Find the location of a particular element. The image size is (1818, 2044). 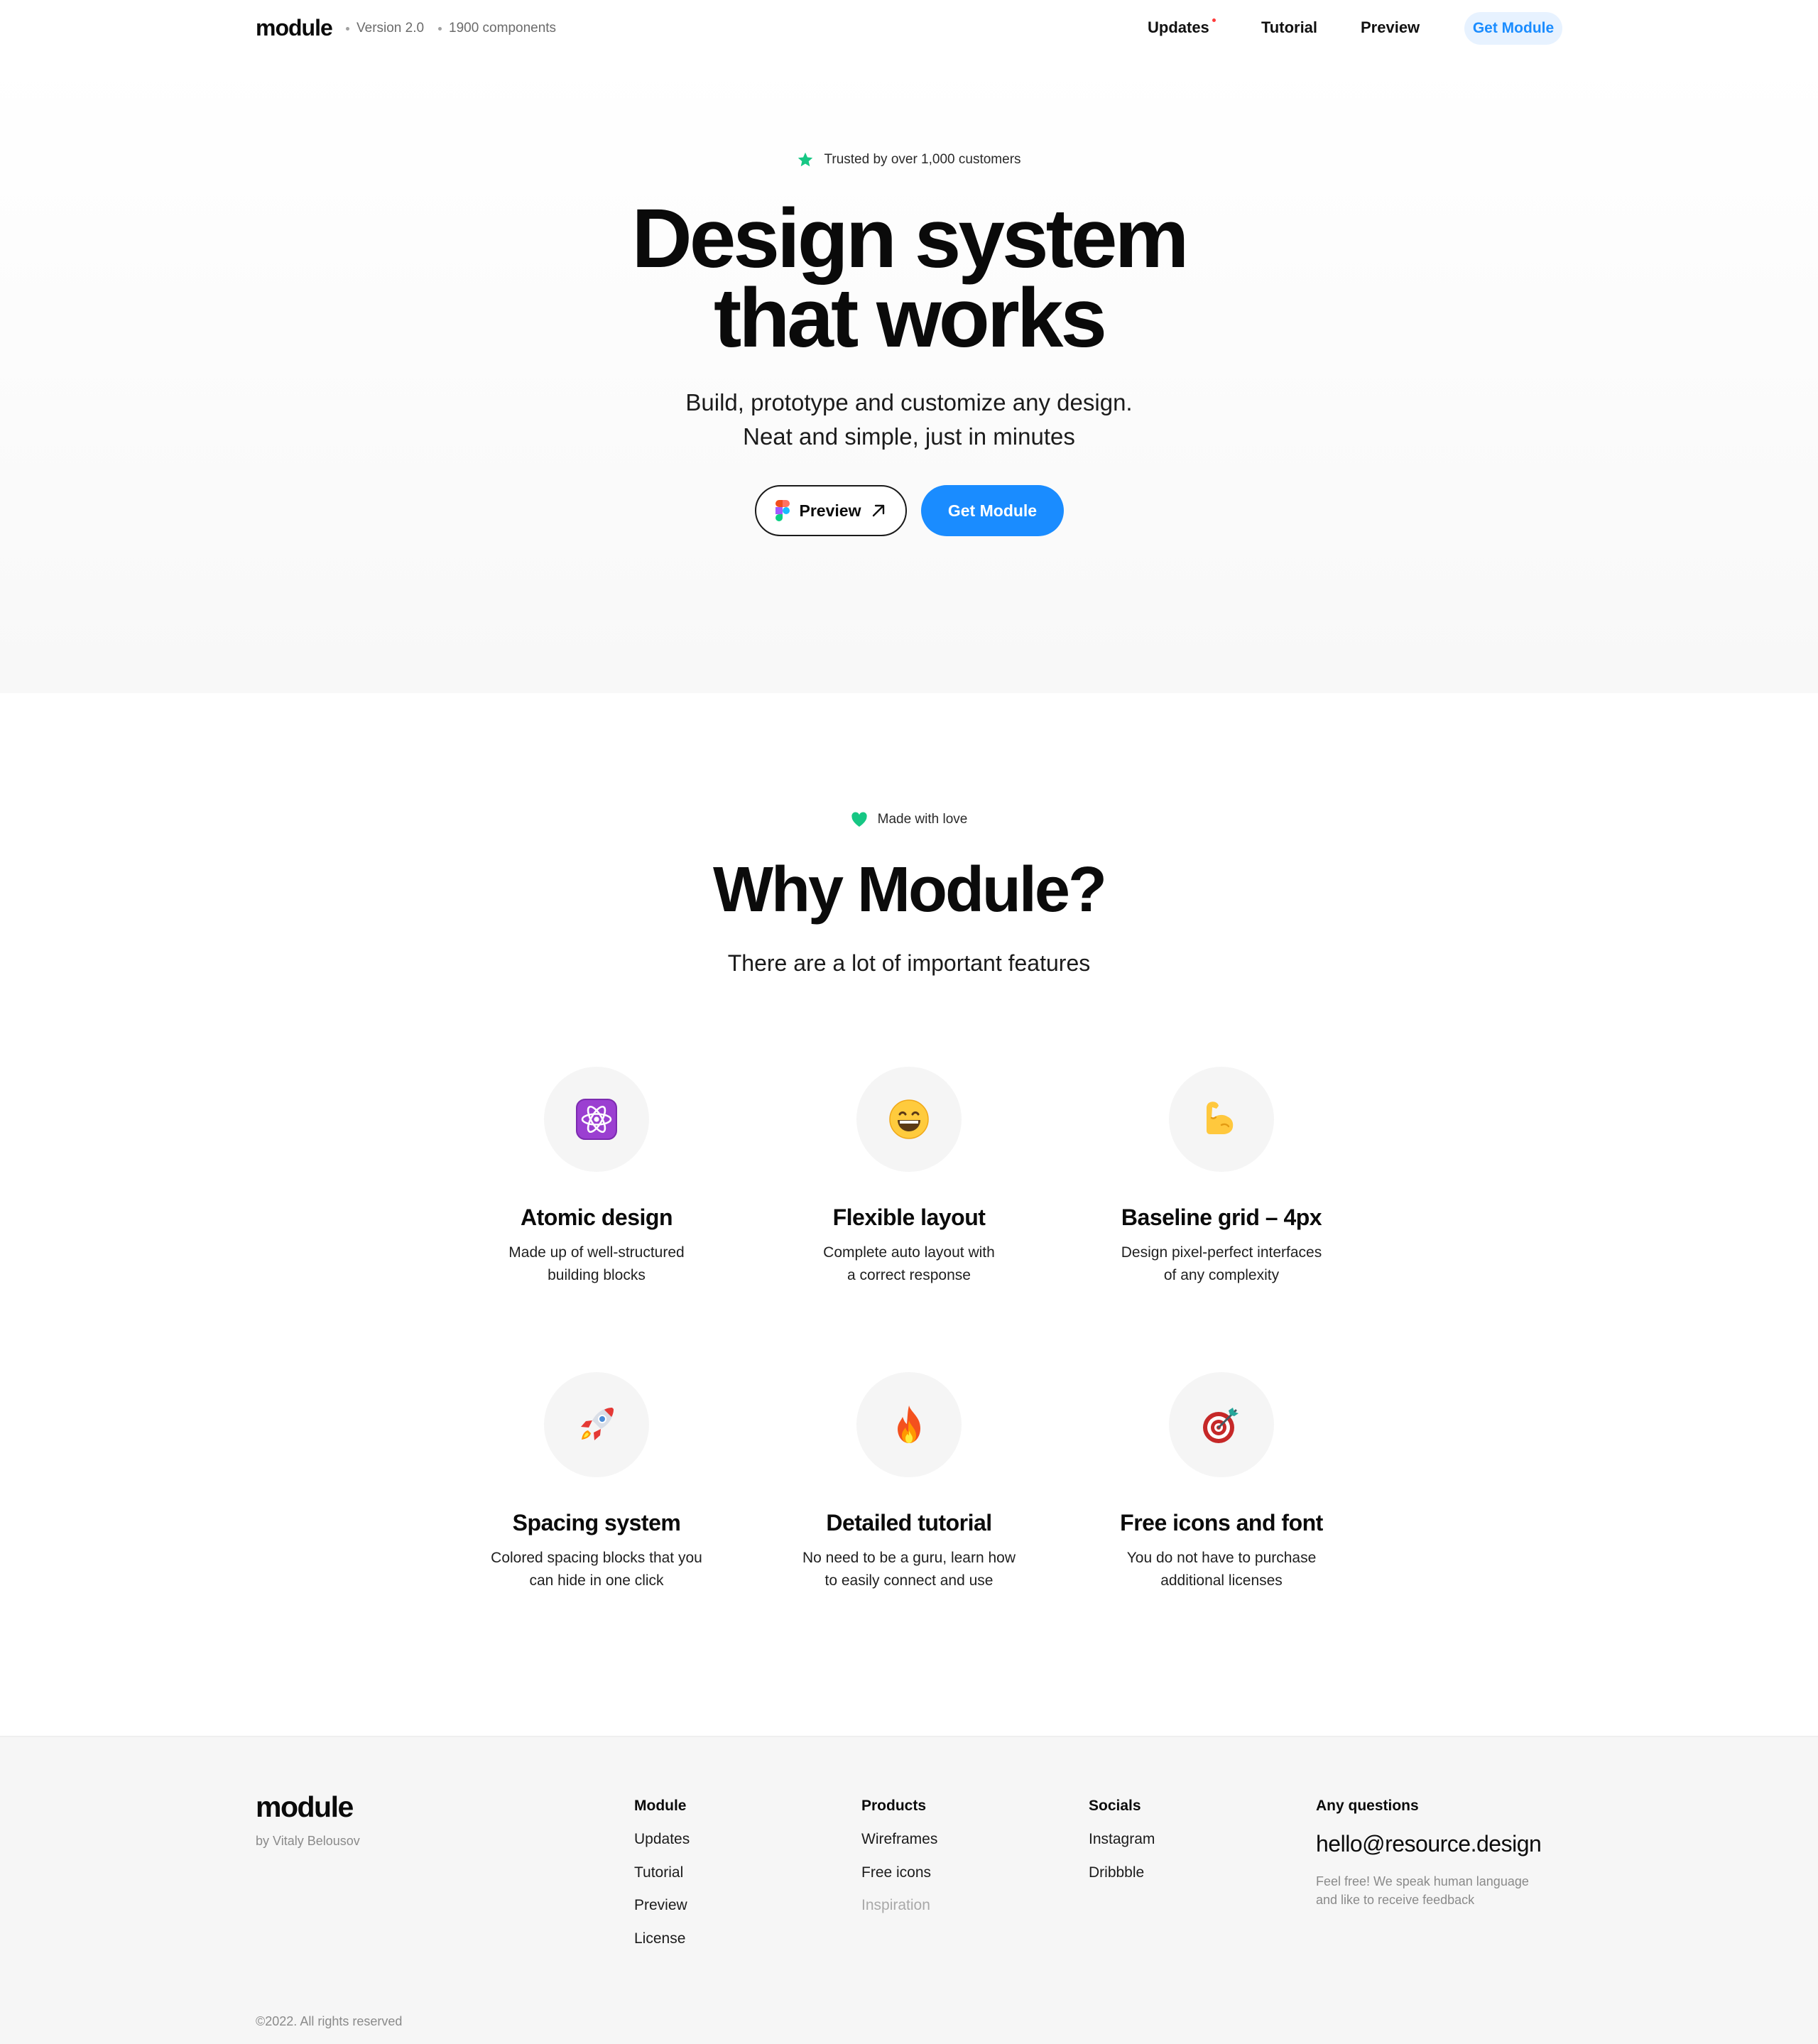

footer-link-dribbble: Dribbble is located at coordinates (1122, 1873).